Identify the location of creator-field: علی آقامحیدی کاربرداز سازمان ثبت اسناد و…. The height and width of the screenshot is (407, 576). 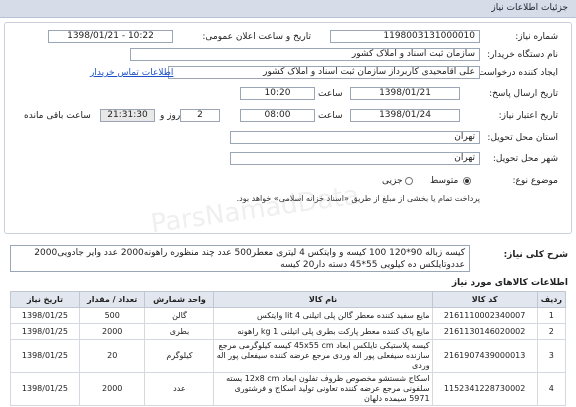
(324, 72).